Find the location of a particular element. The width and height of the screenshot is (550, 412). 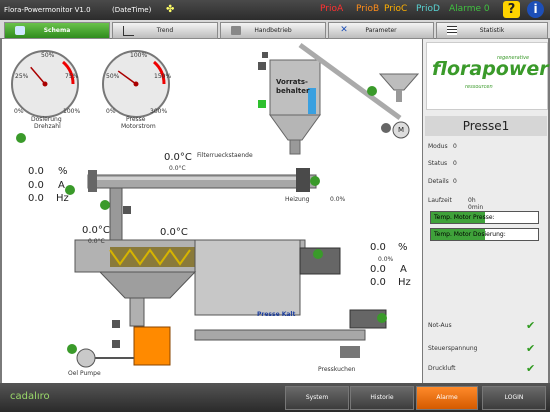

temp-mid: 0.0°C is located at coordinates (96, 230).